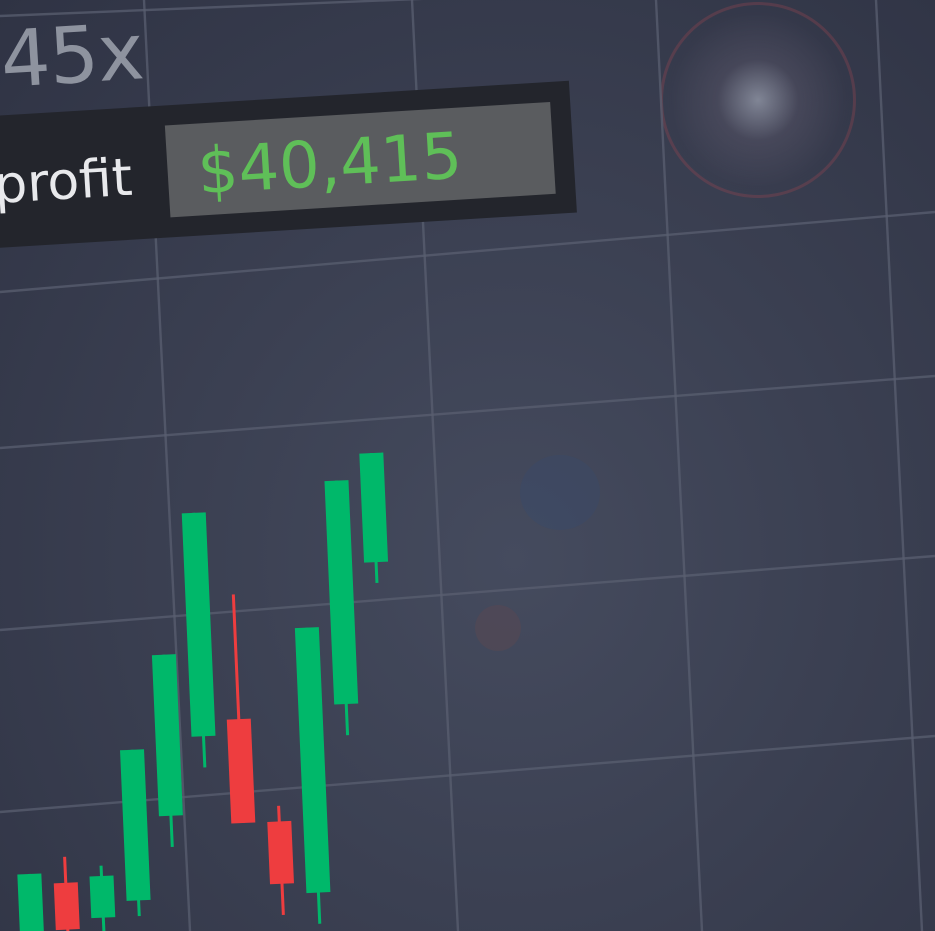  Describe the element at coordinates (67, 181) in the screenshot. I see `profit-label: profit` at that location.